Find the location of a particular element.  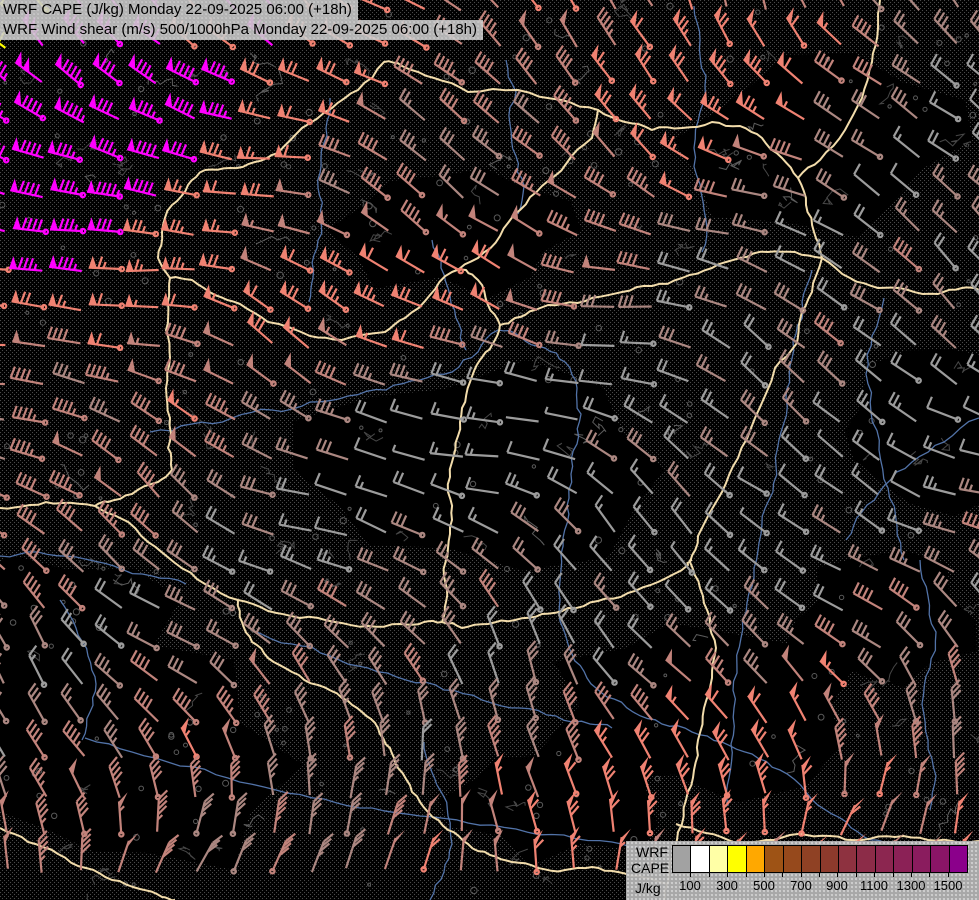

legend-tick-label: 100 is located at coordinates (690, 885).